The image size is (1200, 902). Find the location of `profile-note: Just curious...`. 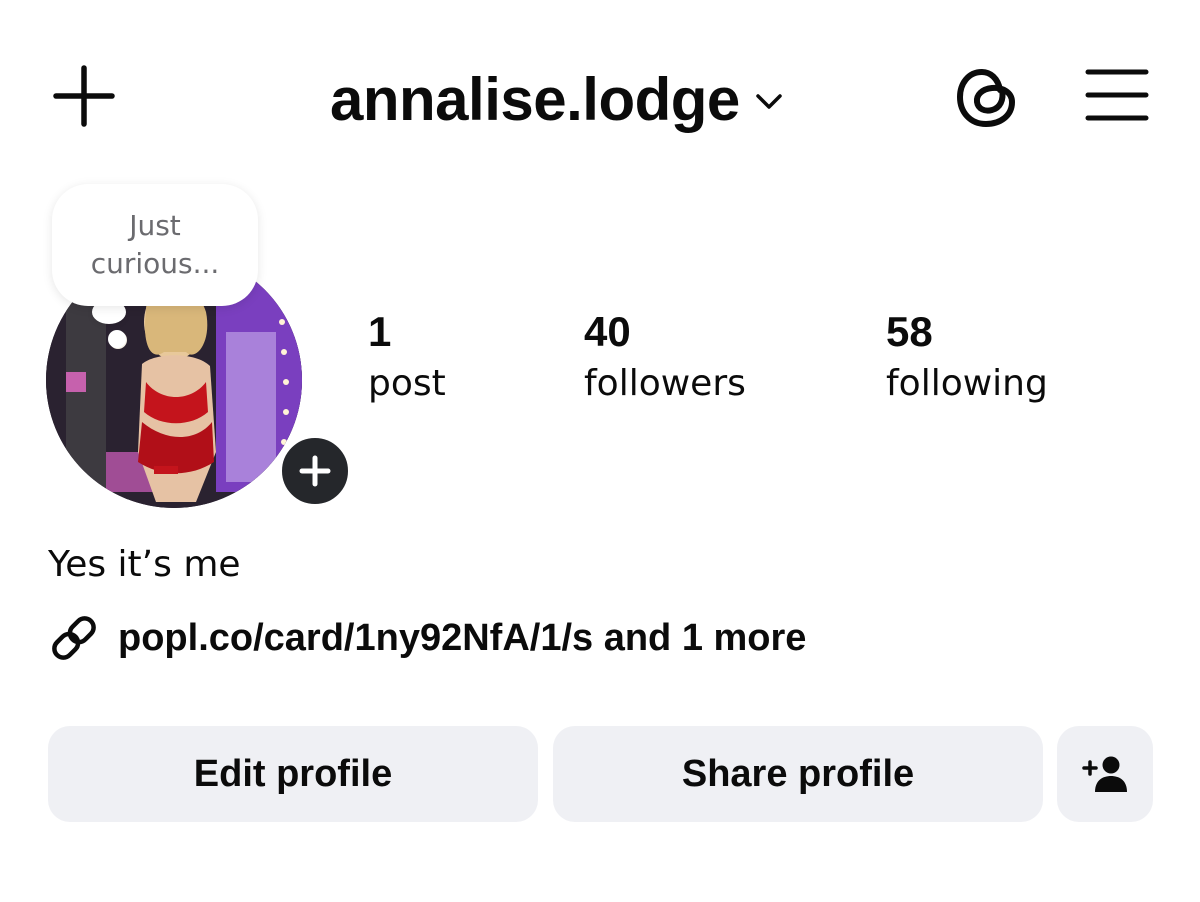

profile-note: Just curious... is located at coordinates (155, 245).